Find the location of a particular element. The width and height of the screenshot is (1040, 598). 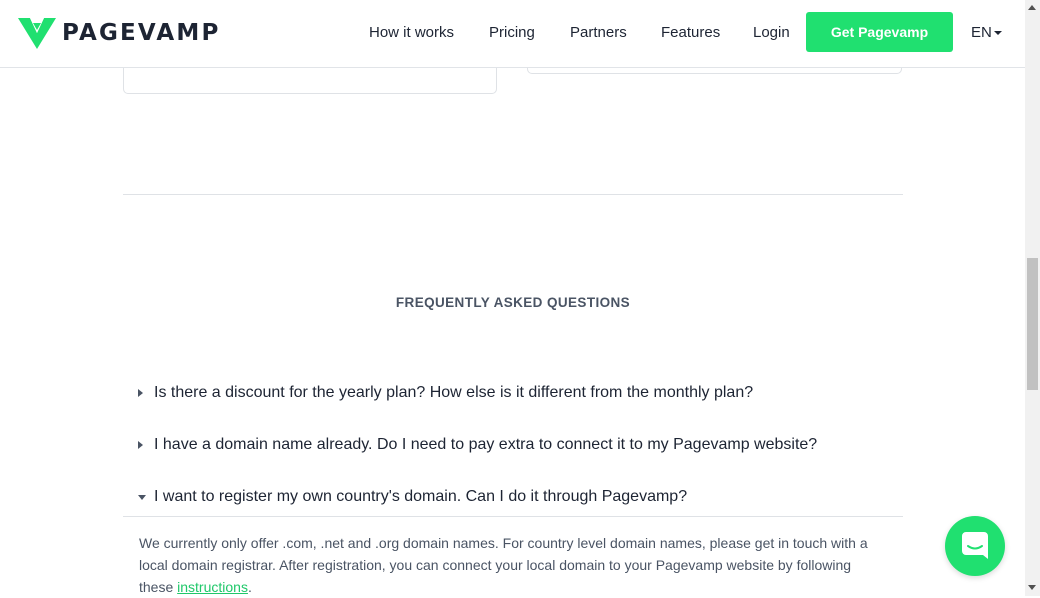

chat-launcher-button is located at coordinates (975, 546).